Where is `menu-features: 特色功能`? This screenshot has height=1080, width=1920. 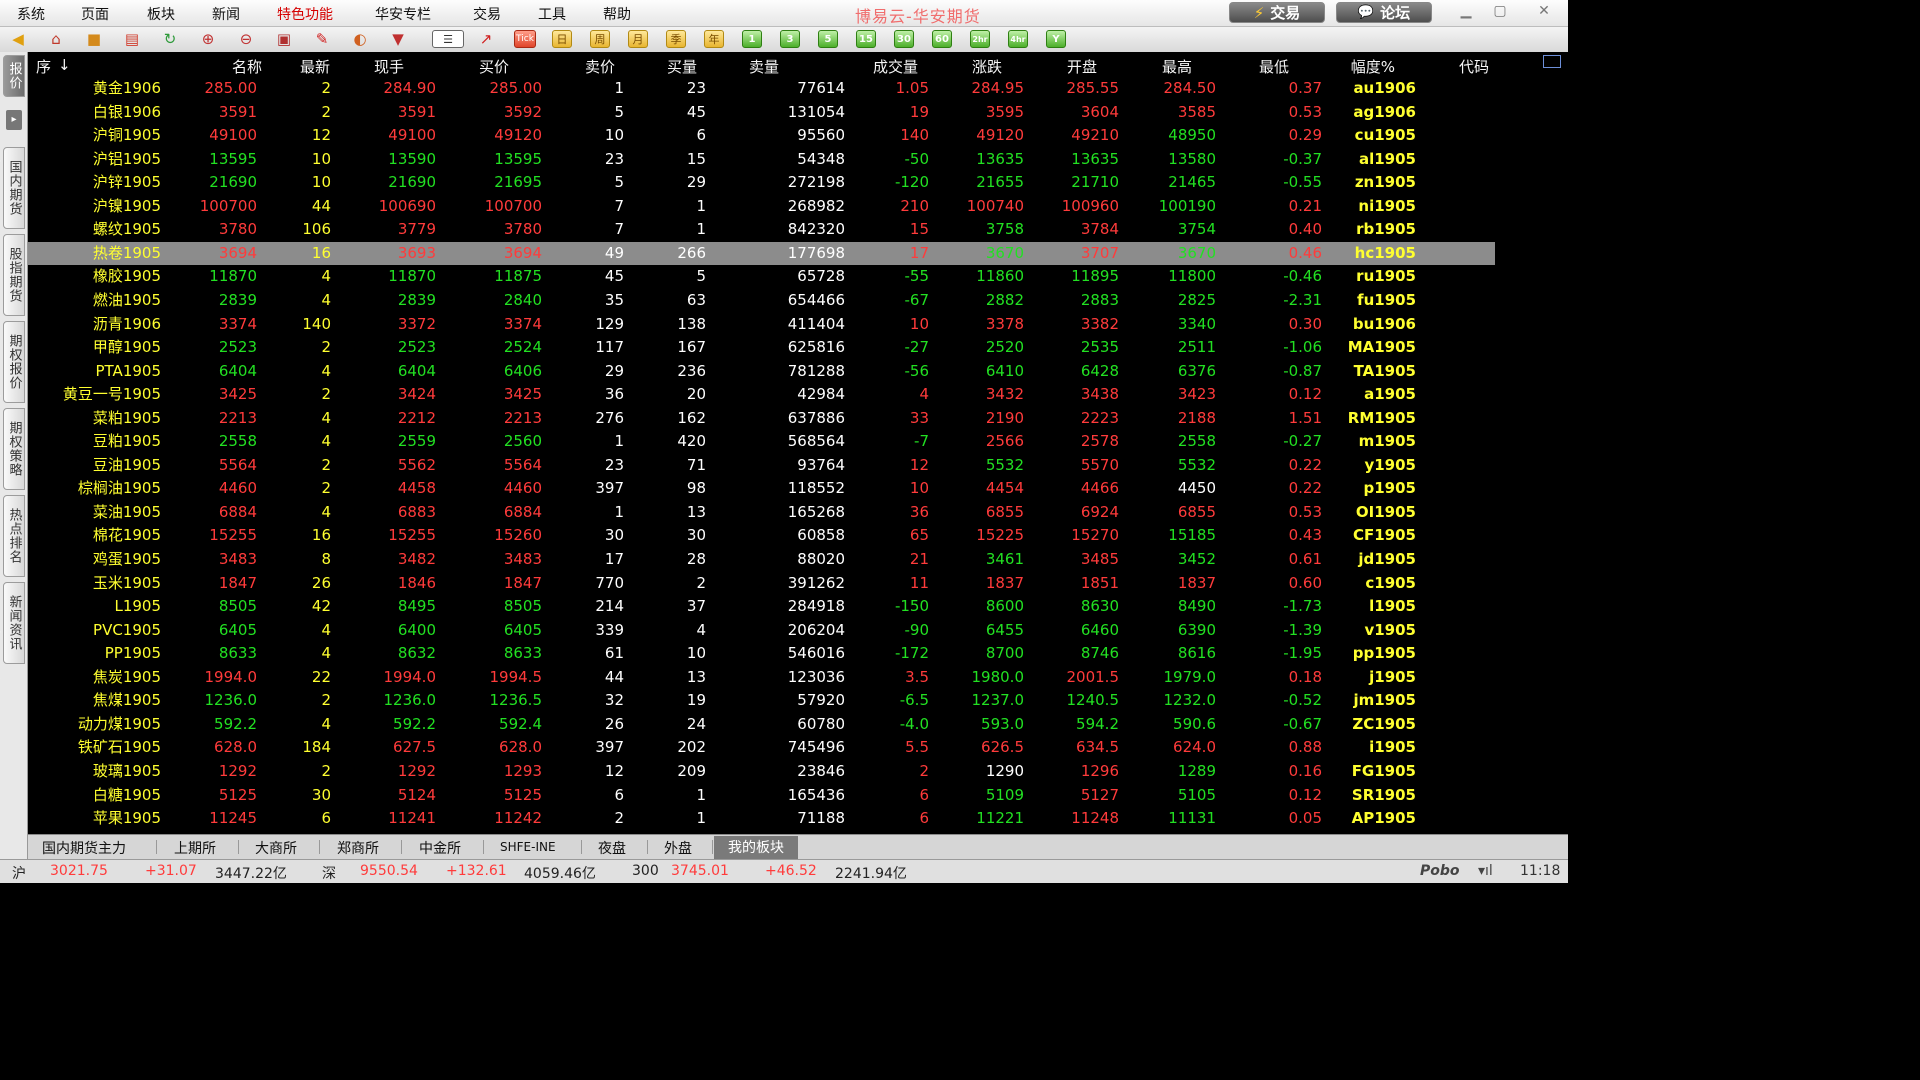 menu-features: 特色功能 is located at coordinates (305, 14).